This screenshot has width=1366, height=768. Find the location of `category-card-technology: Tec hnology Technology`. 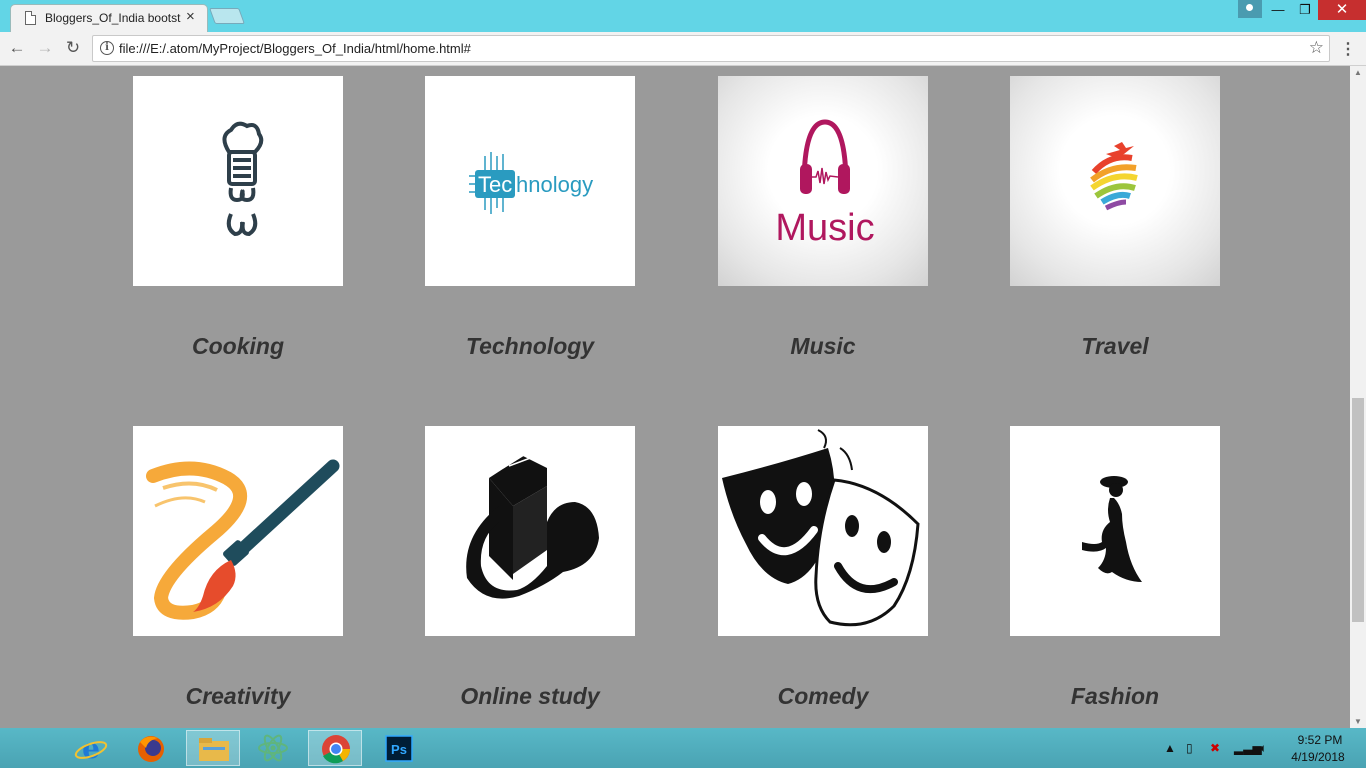

category-card-technology: Tec hnology Technology is located at coordinates (530, 217).